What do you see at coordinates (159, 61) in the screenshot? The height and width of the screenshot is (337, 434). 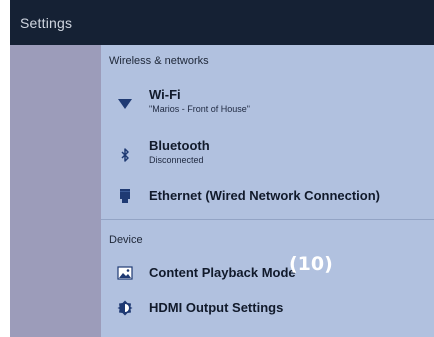 I see `section-header-wireless: Wireless & networks` at bounding box center [159, 61].